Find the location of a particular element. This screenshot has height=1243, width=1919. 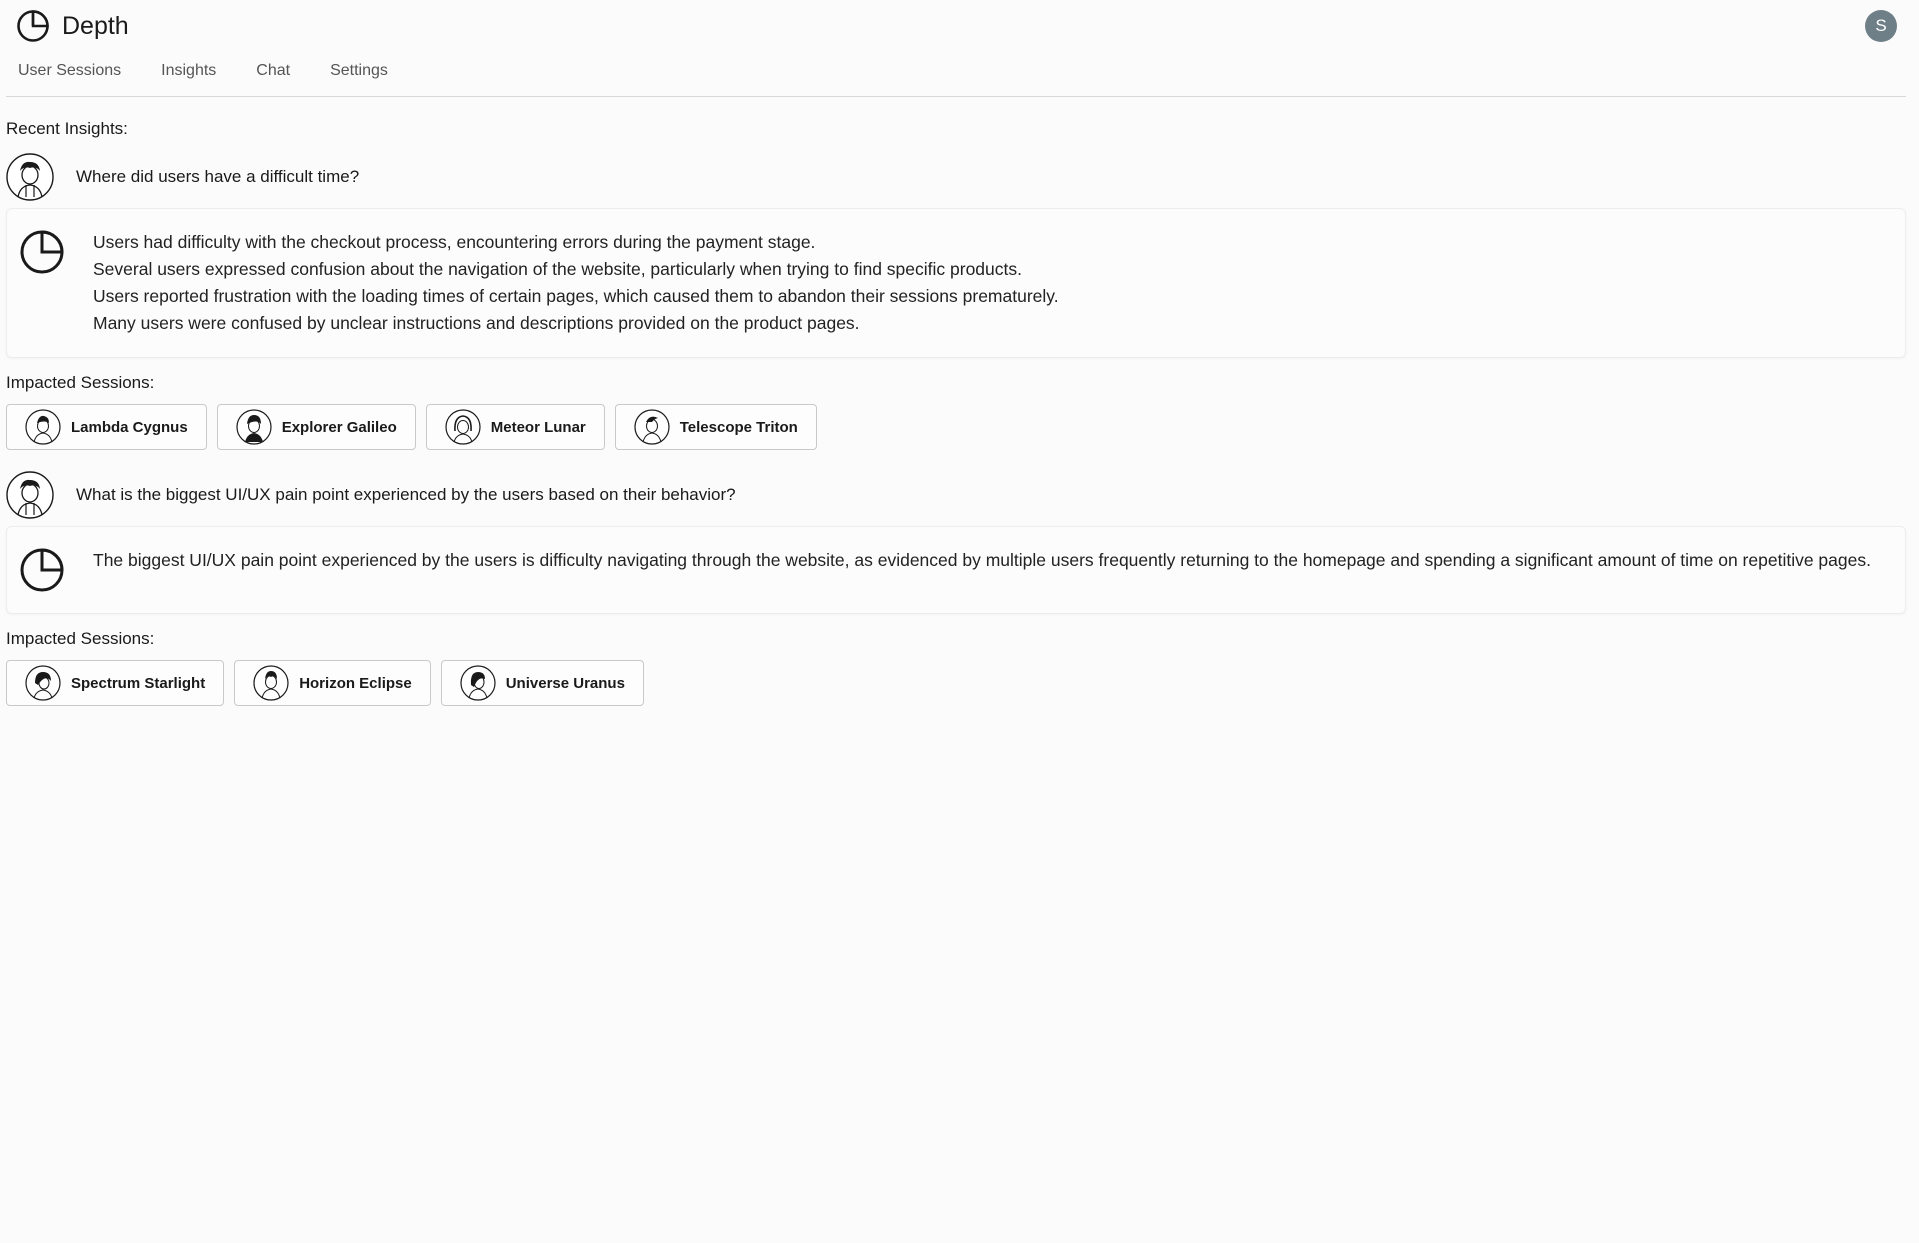

session-chip: Horizon Eclipse is located at coordinates (332, 683).